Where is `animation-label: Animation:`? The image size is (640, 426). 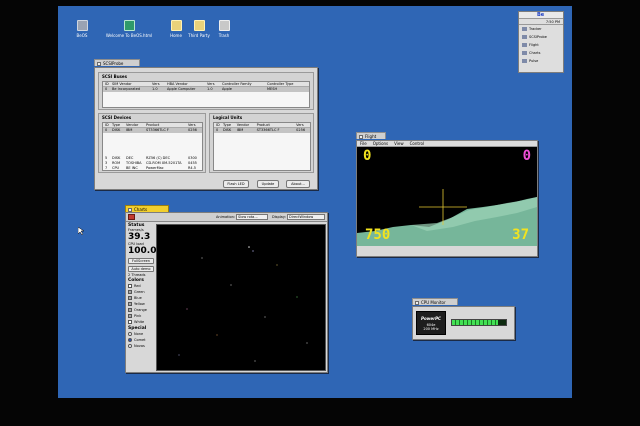
animation-label: Animation: is located at coordinates (226, 217).